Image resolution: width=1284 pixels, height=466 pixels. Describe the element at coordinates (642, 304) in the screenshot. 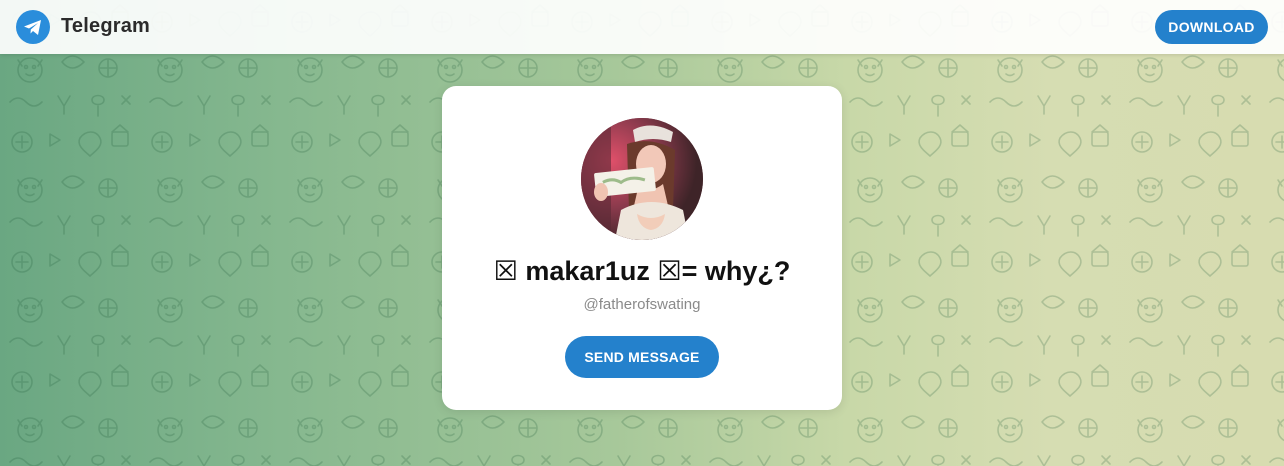

I see `profile-username: @fatherofswating` at that location.